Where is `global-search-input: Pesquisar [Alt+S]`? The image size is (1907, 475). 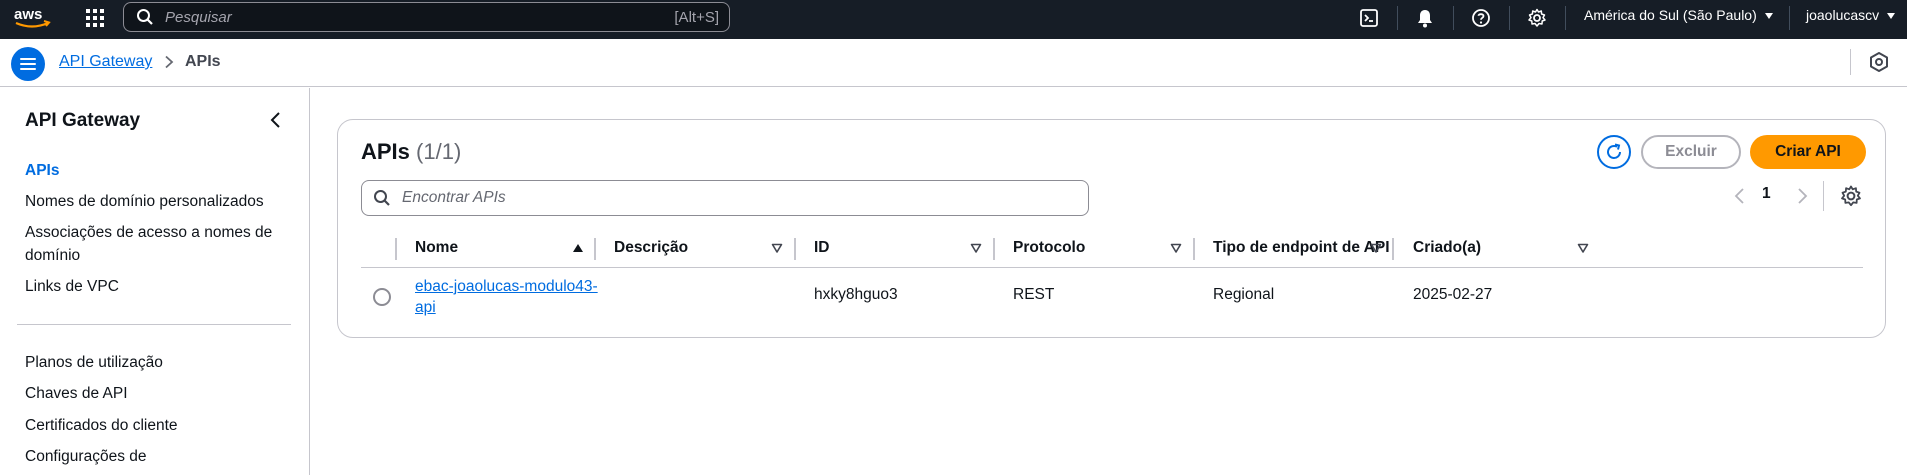 global-search-input: Pesquisar [Alt+S] is located at coordinates (426, 17).